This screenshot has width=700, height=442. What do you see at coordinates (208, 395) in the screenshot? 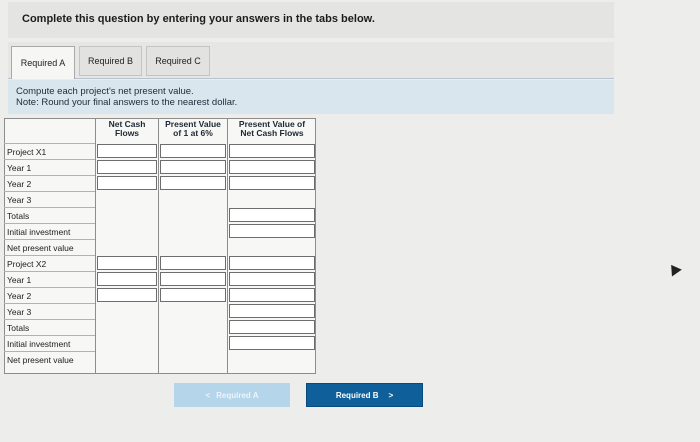
I see `chevron-left-icon: <` at bounding box center [208, 395].